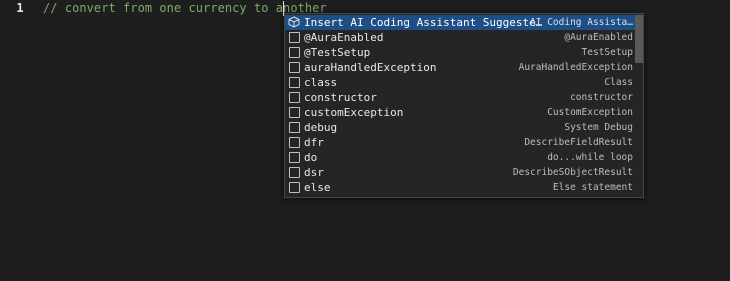  I want to click on suggestion-detail: Else statement, so click(592, 187).